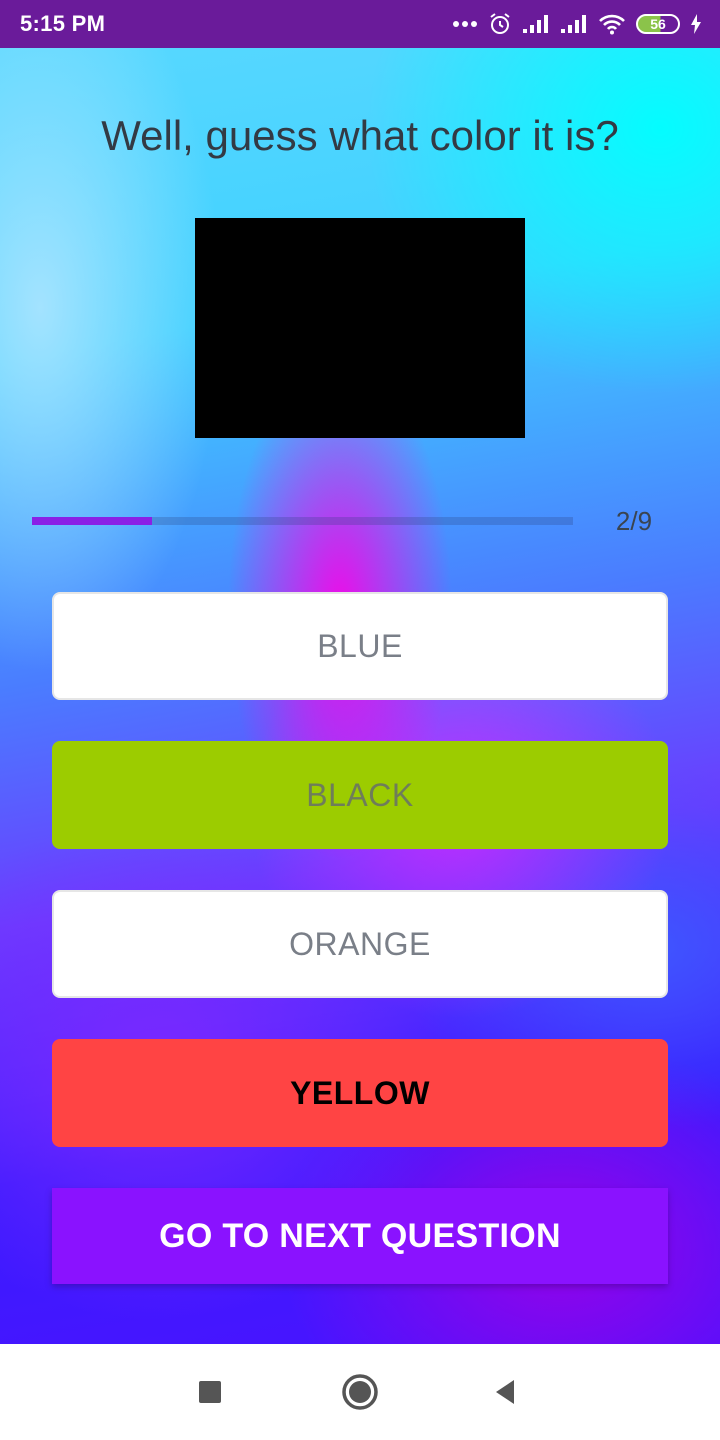  I want to click on progress-bar-fill, so click(92, 521).